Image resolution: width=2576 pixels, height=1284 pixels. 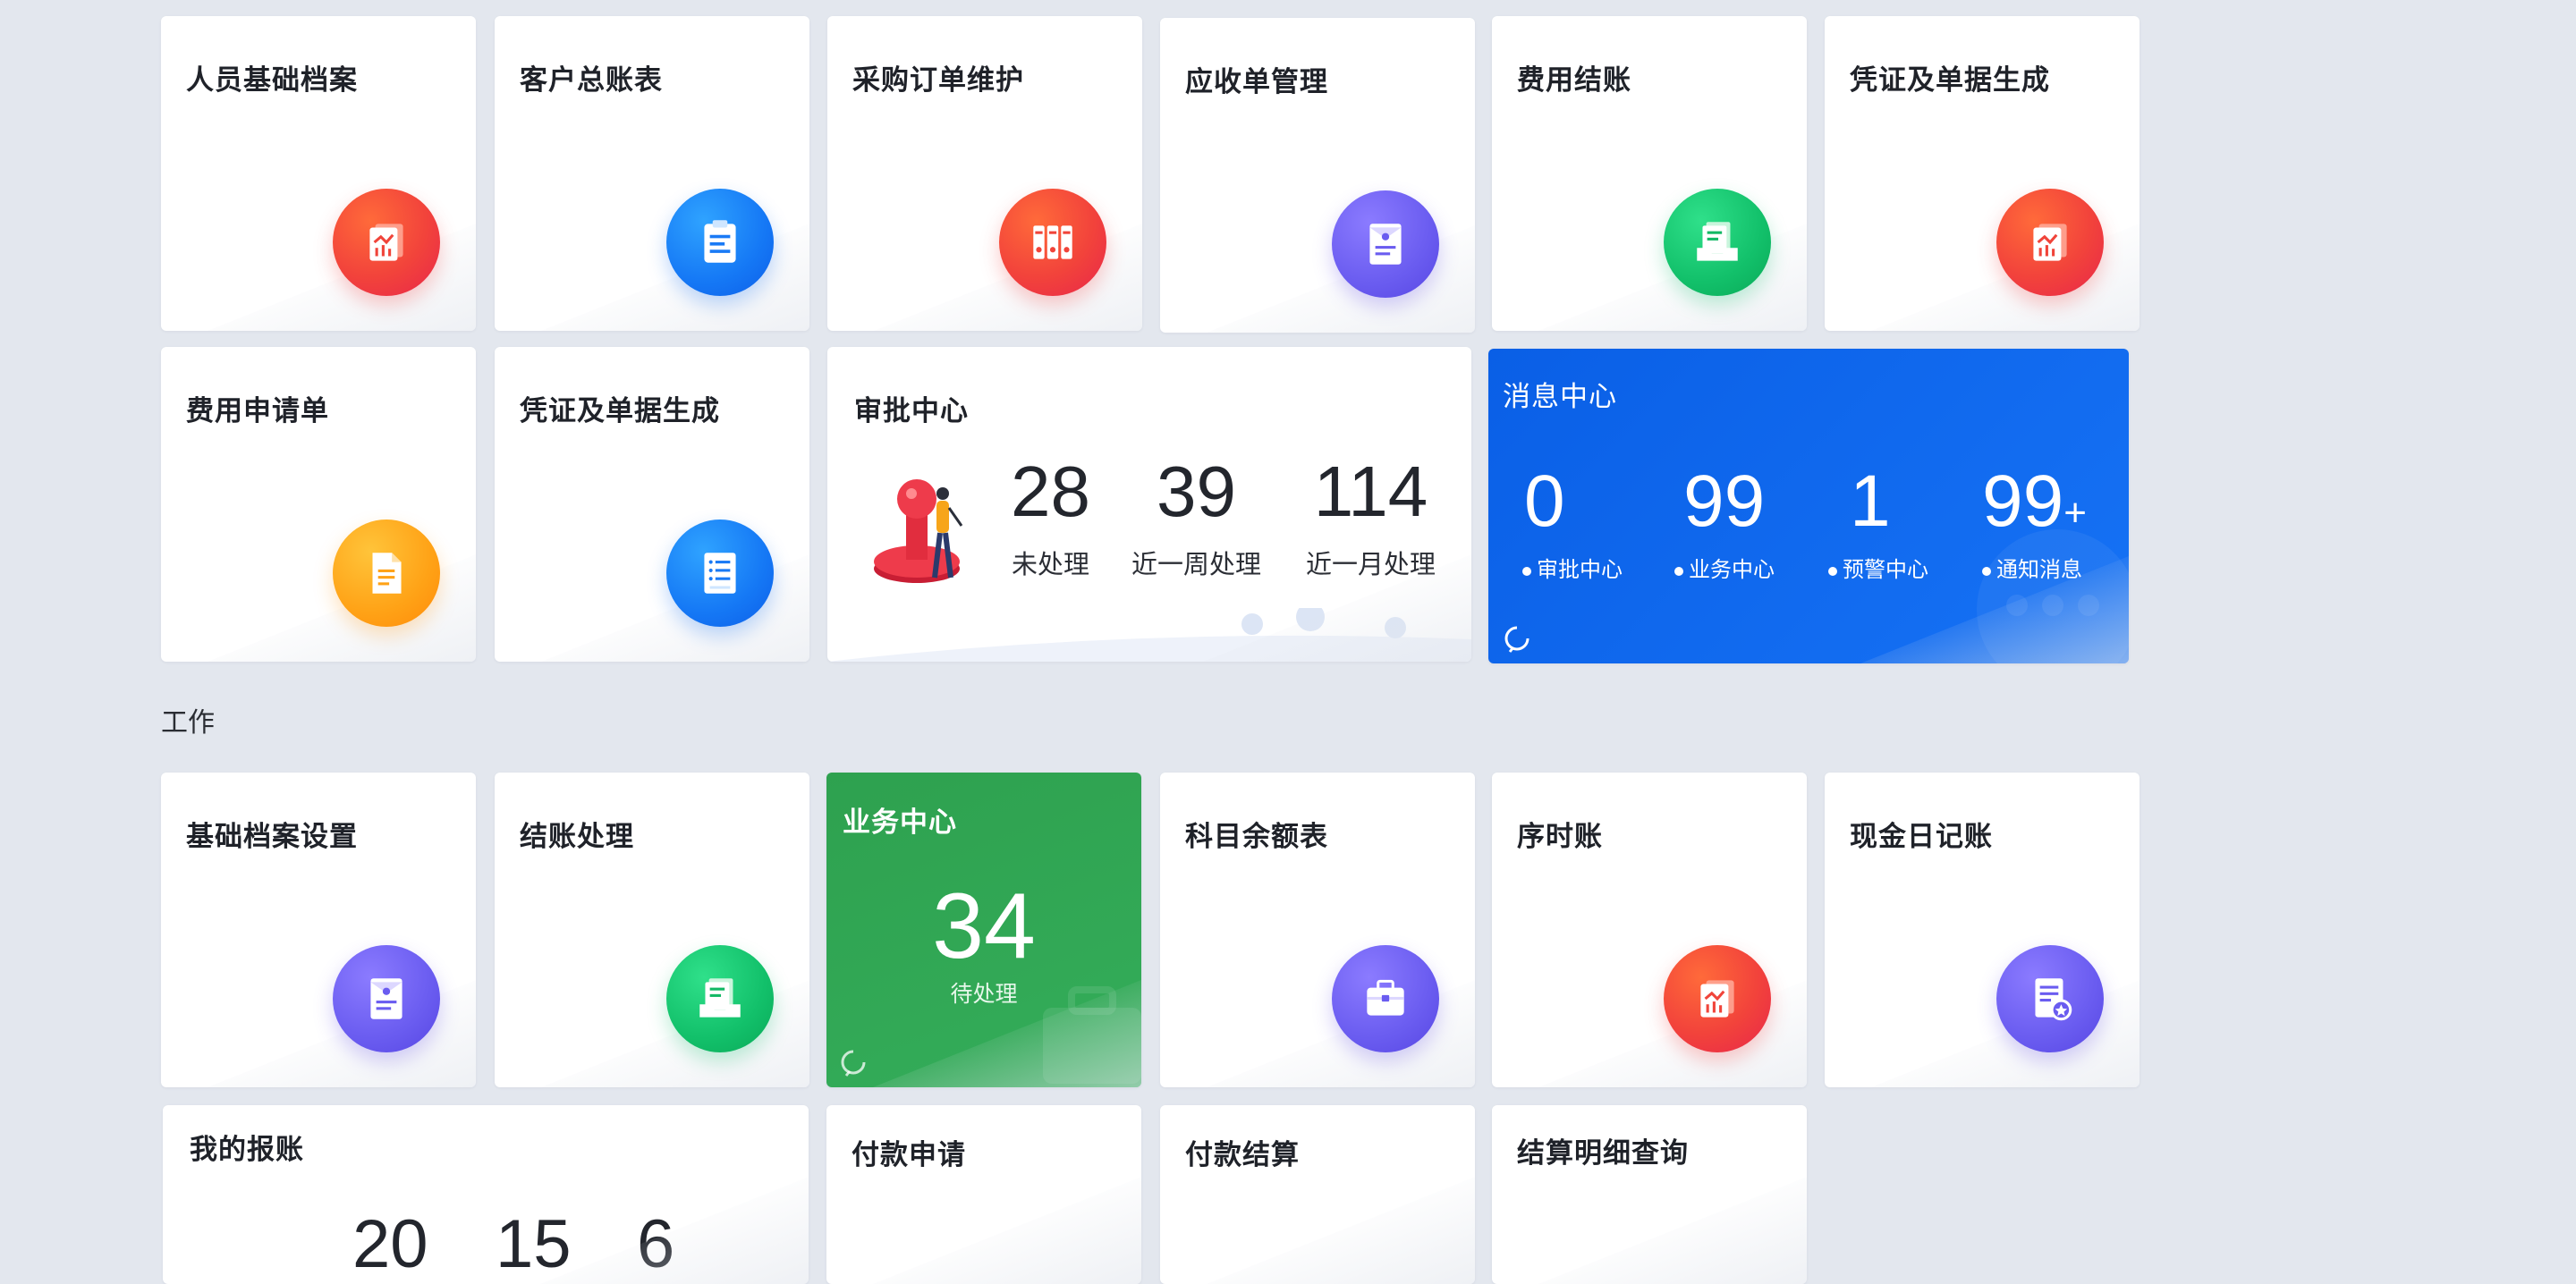 What do you see at coordinates (909, 1155) in the screenshot?
I see `tile-title: 付款申请` at bounding box center [909, 1155].